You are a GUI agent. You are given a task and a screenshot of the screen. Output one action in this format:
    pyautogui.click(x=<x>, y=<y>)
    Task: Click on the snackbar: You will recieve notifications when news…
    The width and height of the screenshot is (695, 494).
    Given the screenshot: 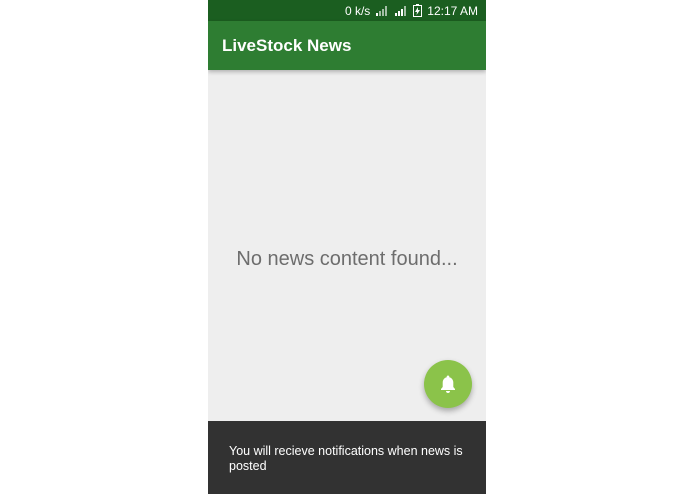 What is the action you would take?
    pyautogui.click(x=347, y=457)
    